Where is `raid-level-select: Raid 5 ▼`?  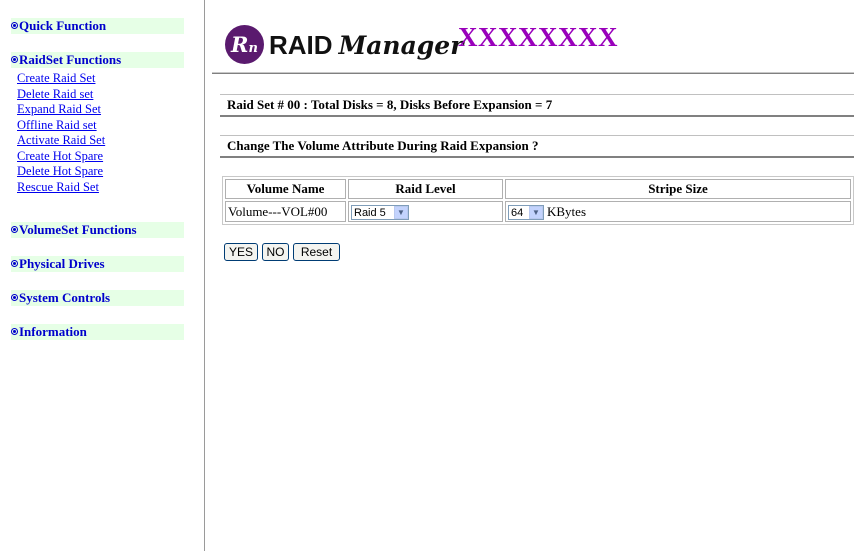 raid-level-select: Raid 5 ▼ is located at coordinates (380, 212).